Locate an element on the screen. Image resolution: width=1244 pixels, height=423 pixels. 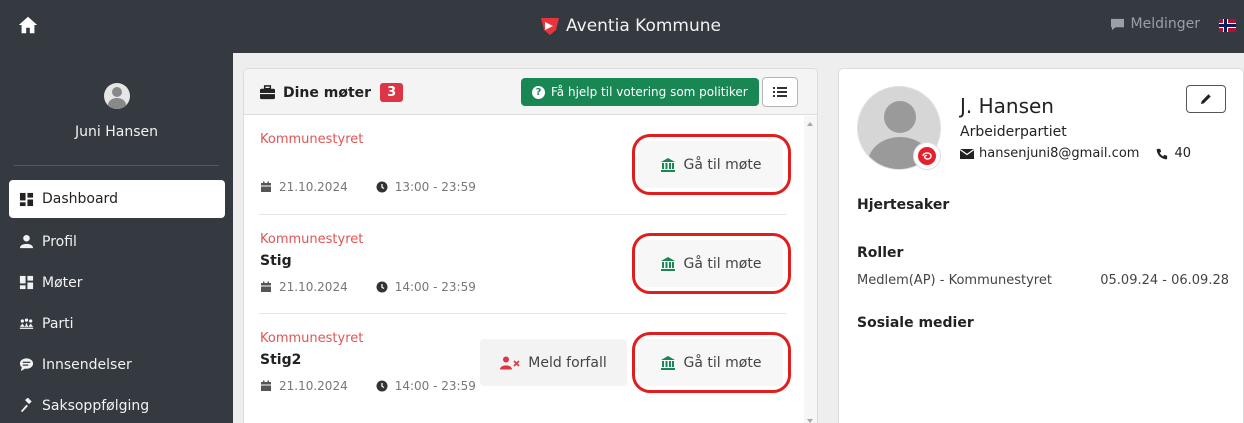
sidebar-item-innsendelser: Innsendelser is located at coordinates (117, 364).